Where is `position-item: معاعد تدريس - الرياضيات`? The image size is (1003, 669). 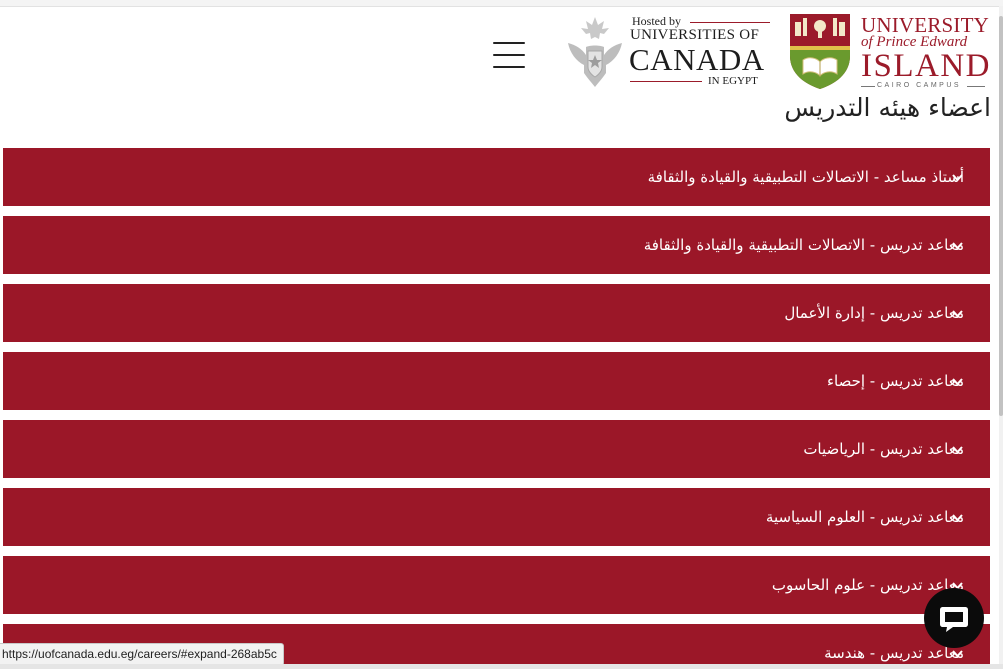 position-item: معاعد تدريس - الرياضيات is located at coordinates (496, 449).